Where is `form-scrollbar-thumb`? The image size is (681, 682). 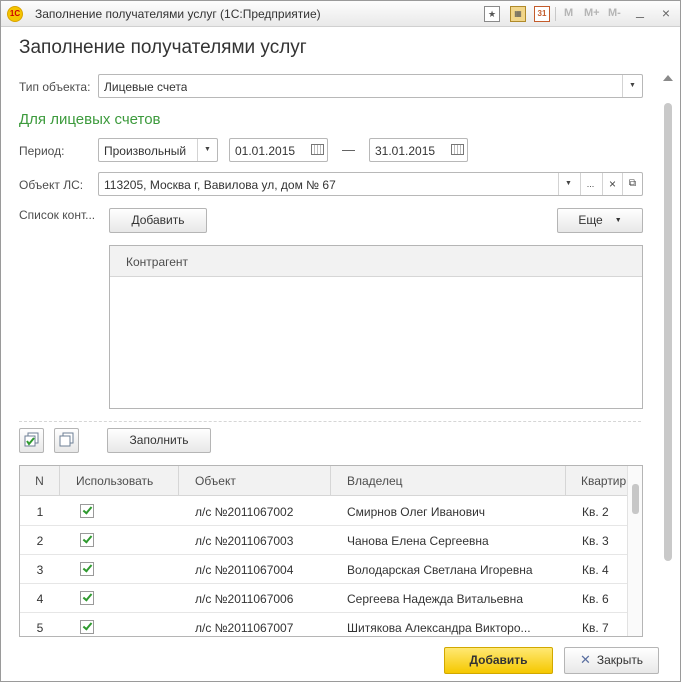 form-scrollbar-thumb is located at coordinates (668, 332).